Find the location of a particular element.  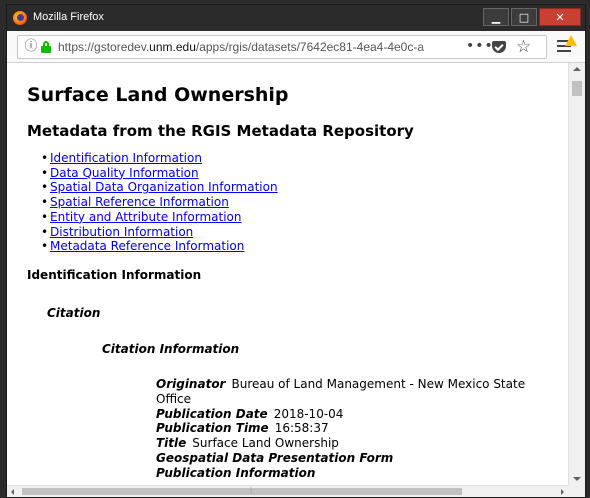

pocket-icon is located at coordinates (499, 47).